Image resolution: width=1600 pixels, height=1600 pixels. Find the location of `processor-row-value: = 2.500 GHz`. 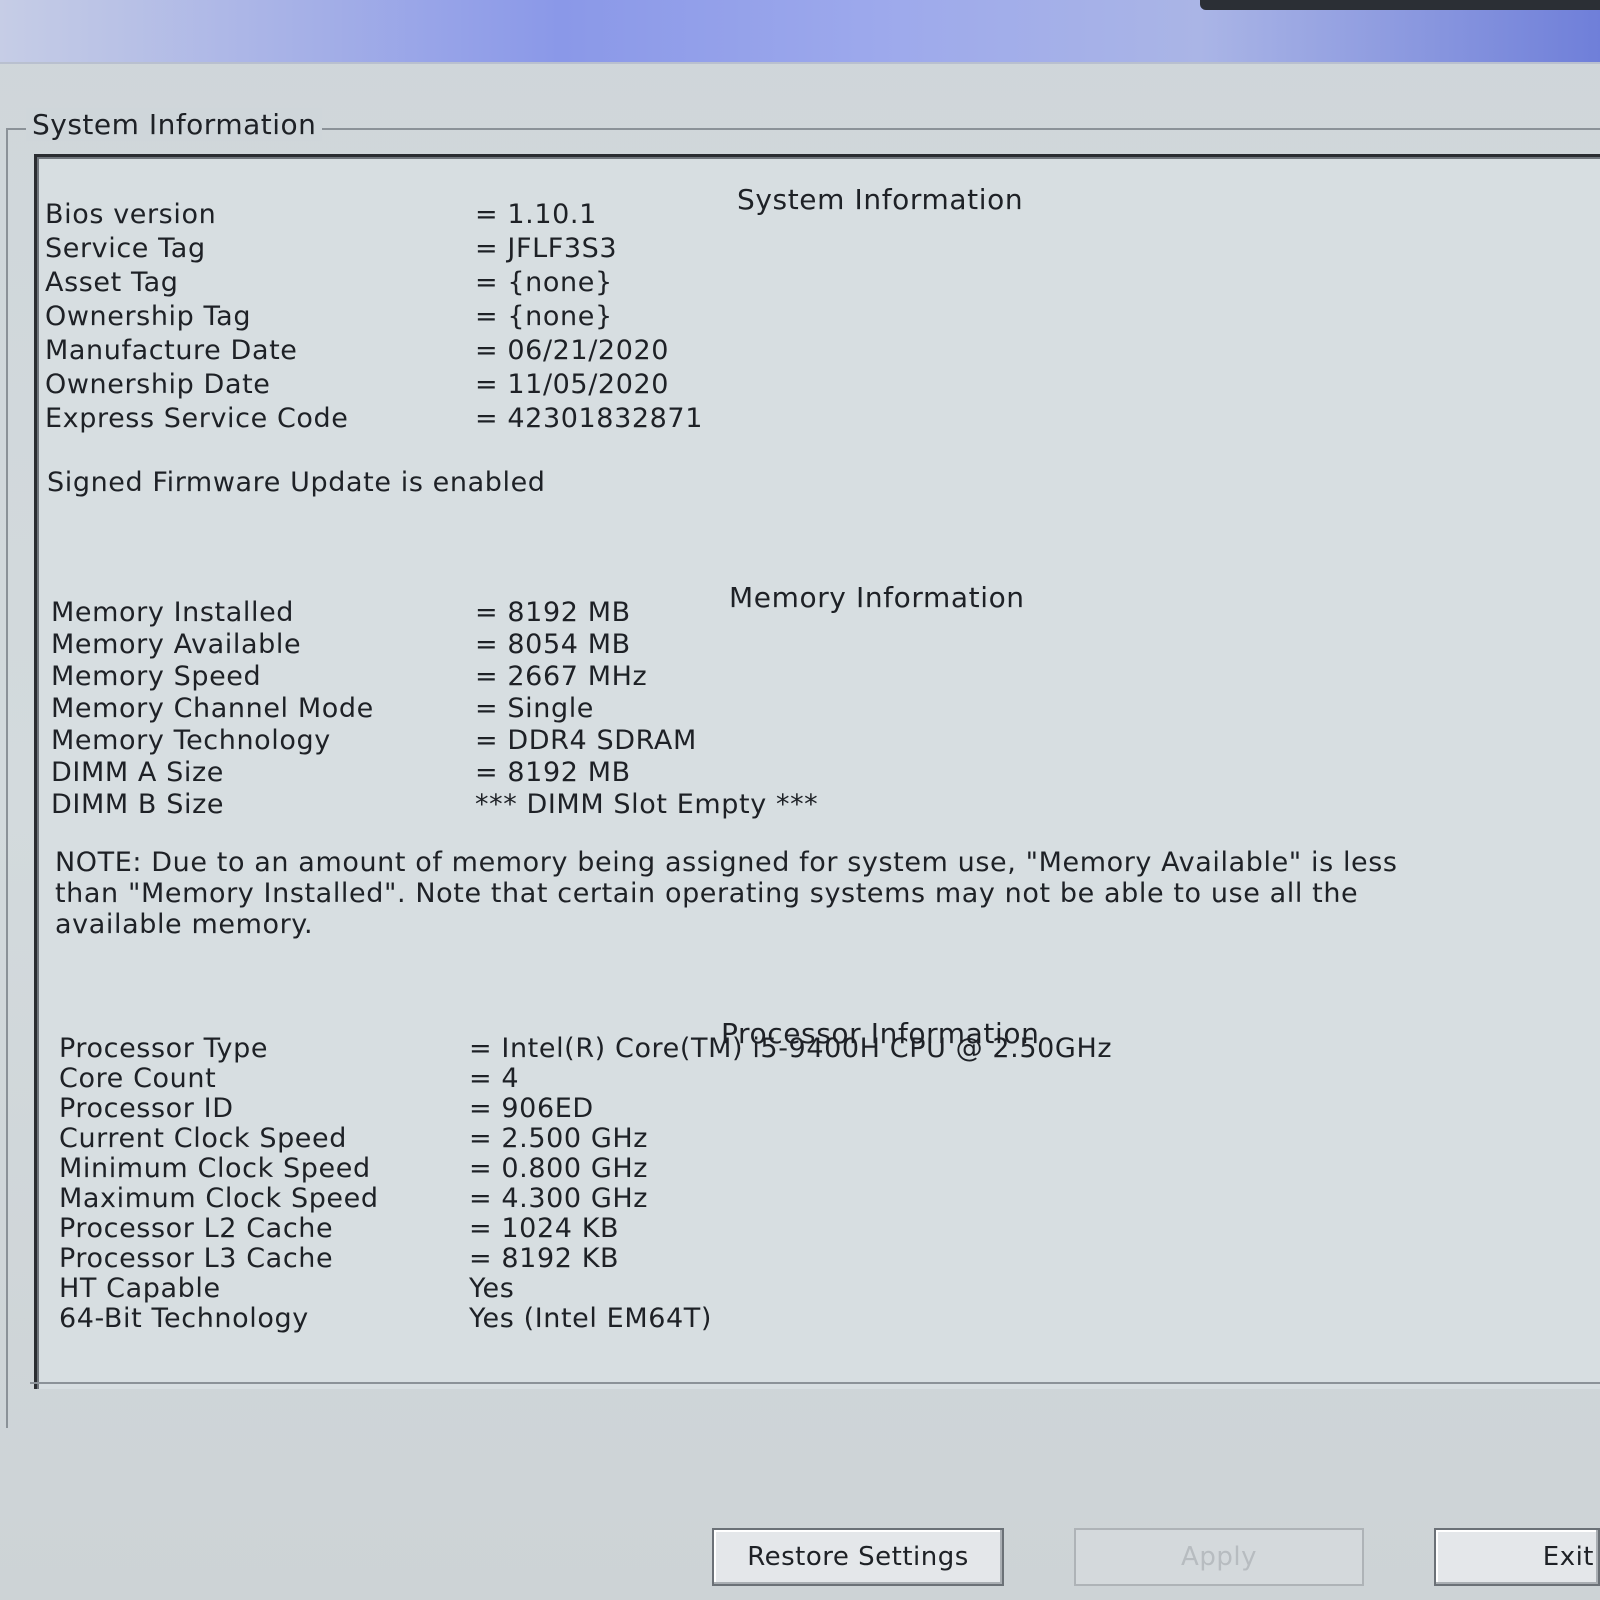

processor-row-value: = 2.500 GHz is located at coordinates (559, 1138).